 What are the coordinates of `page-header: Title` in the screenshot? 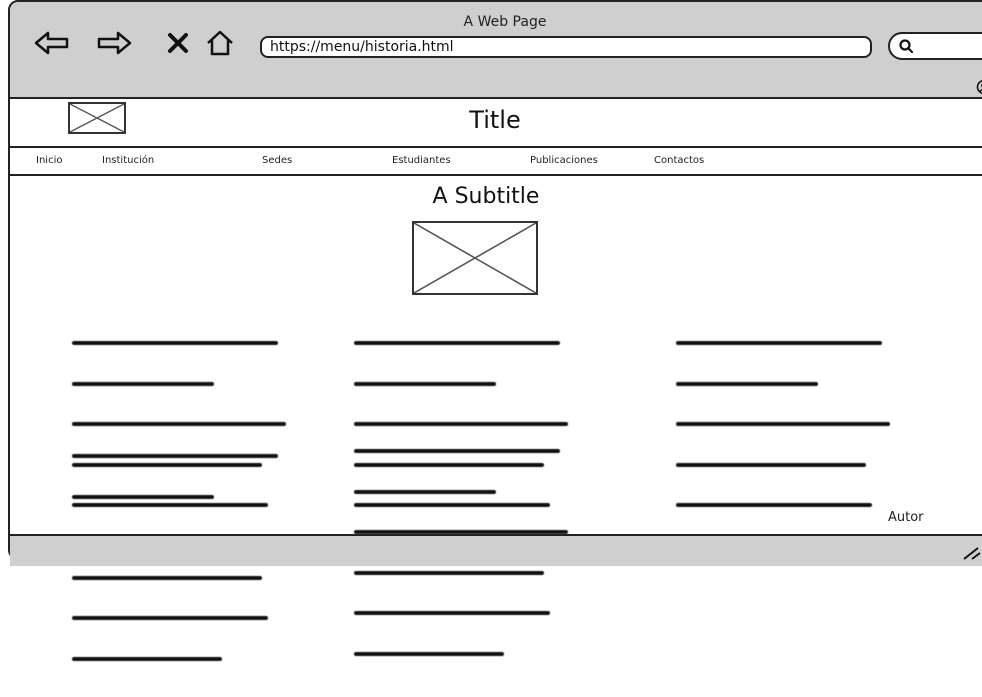 It's located at (496, 123).